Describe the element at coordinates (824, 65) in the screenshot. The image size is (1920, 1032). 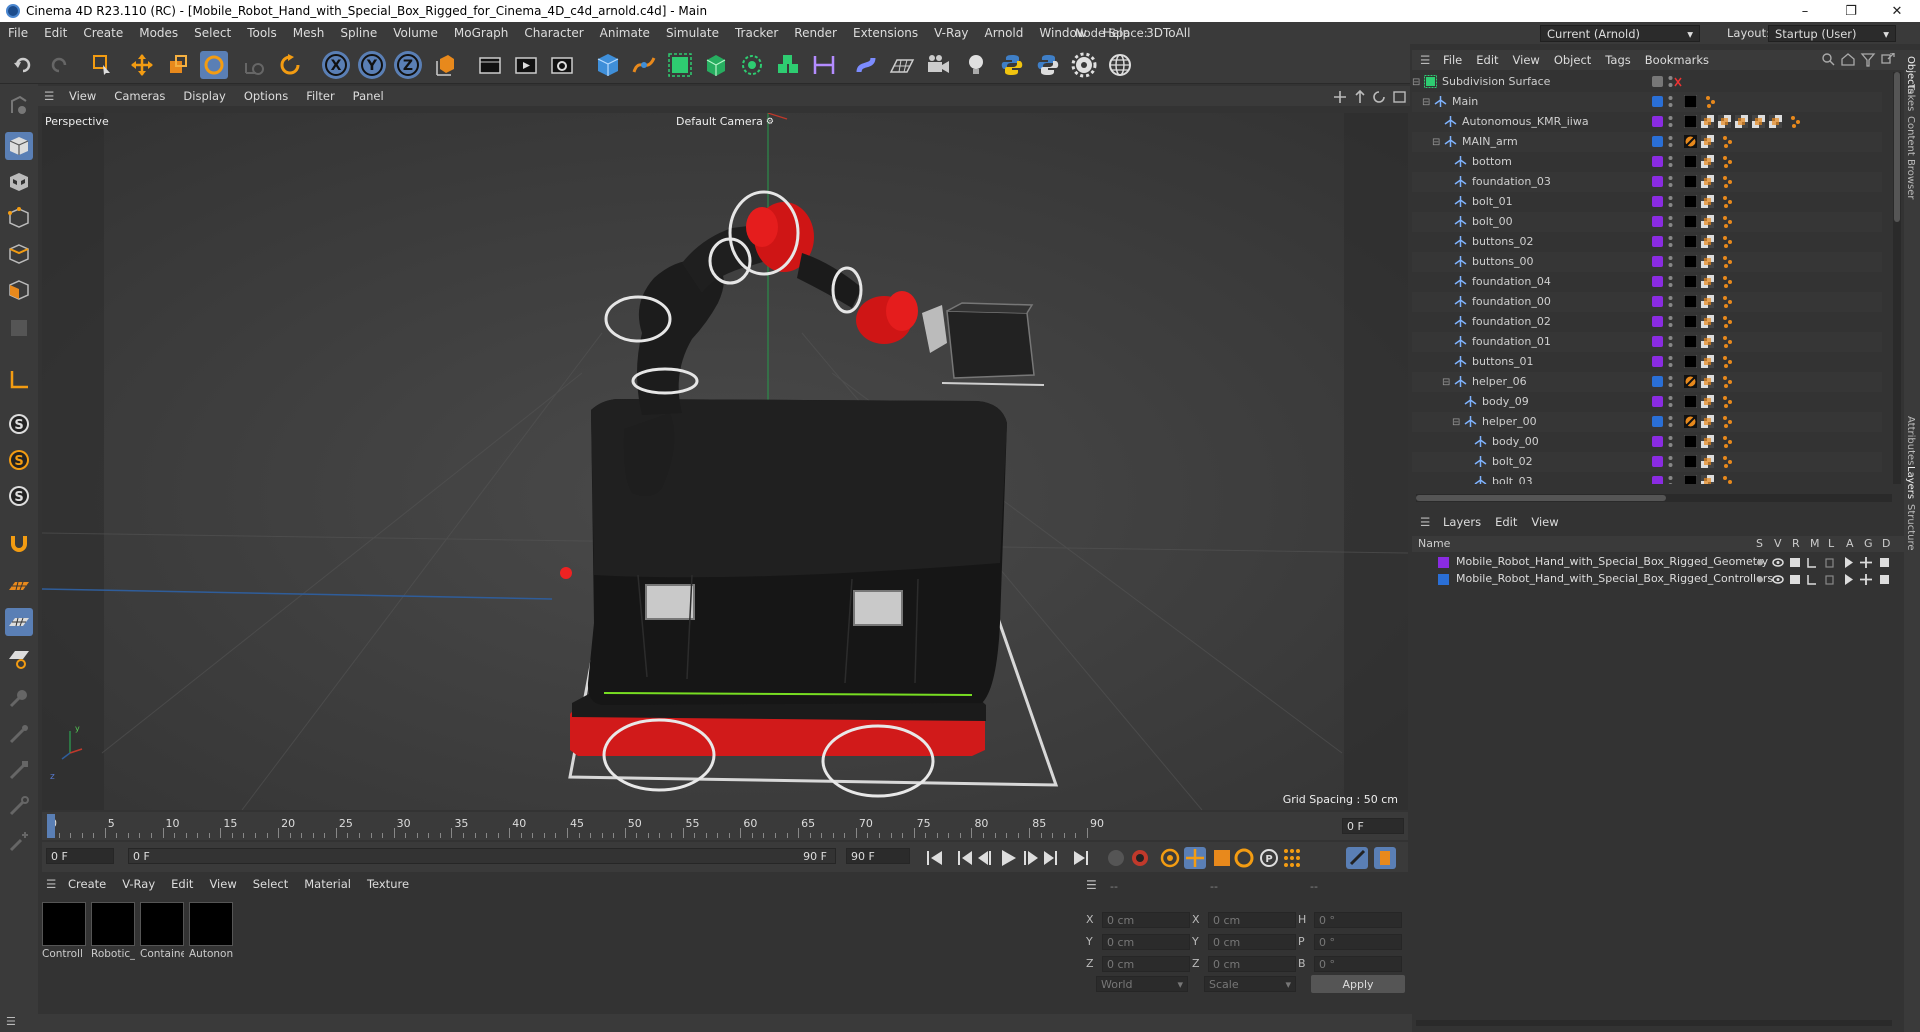
I see `symmetry-button` at that location.